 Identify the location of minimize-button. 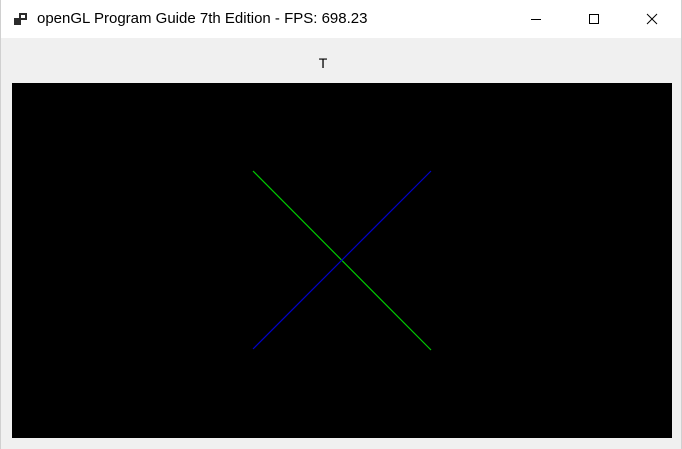
(536, 19).